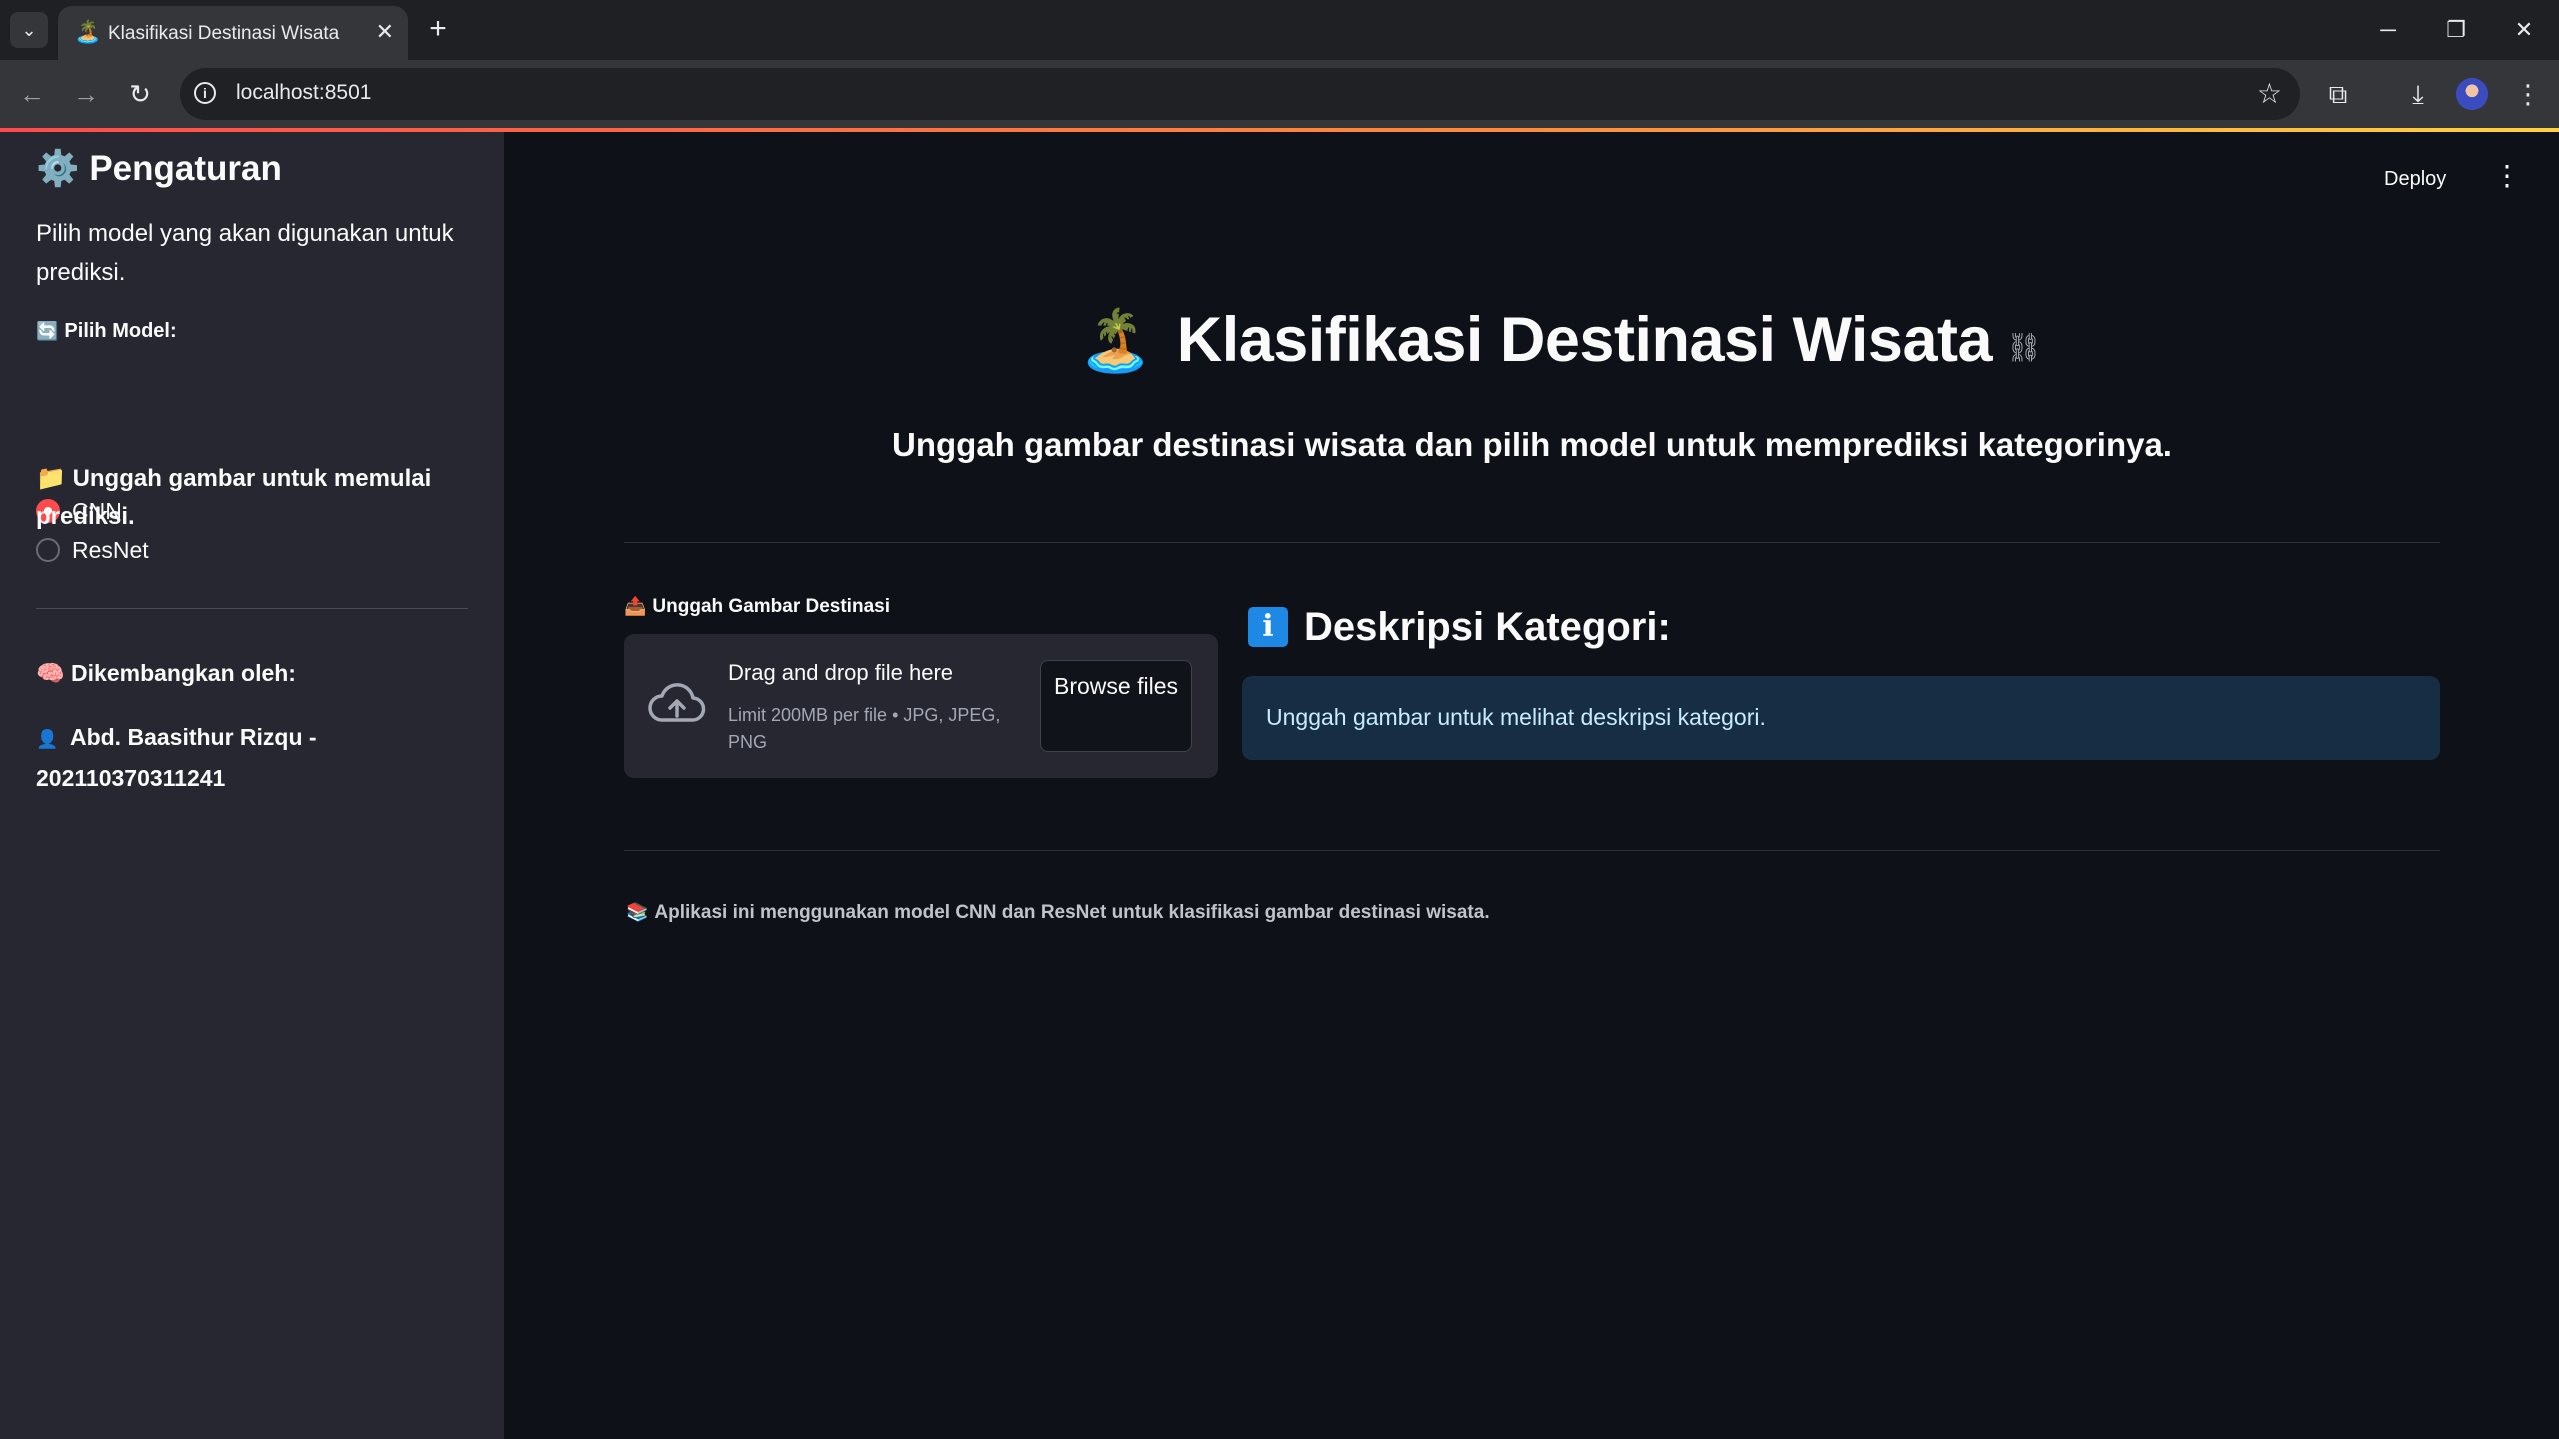  I want to click on description-heading-text: Deskripsi Kategori:, so click(1487, 626).